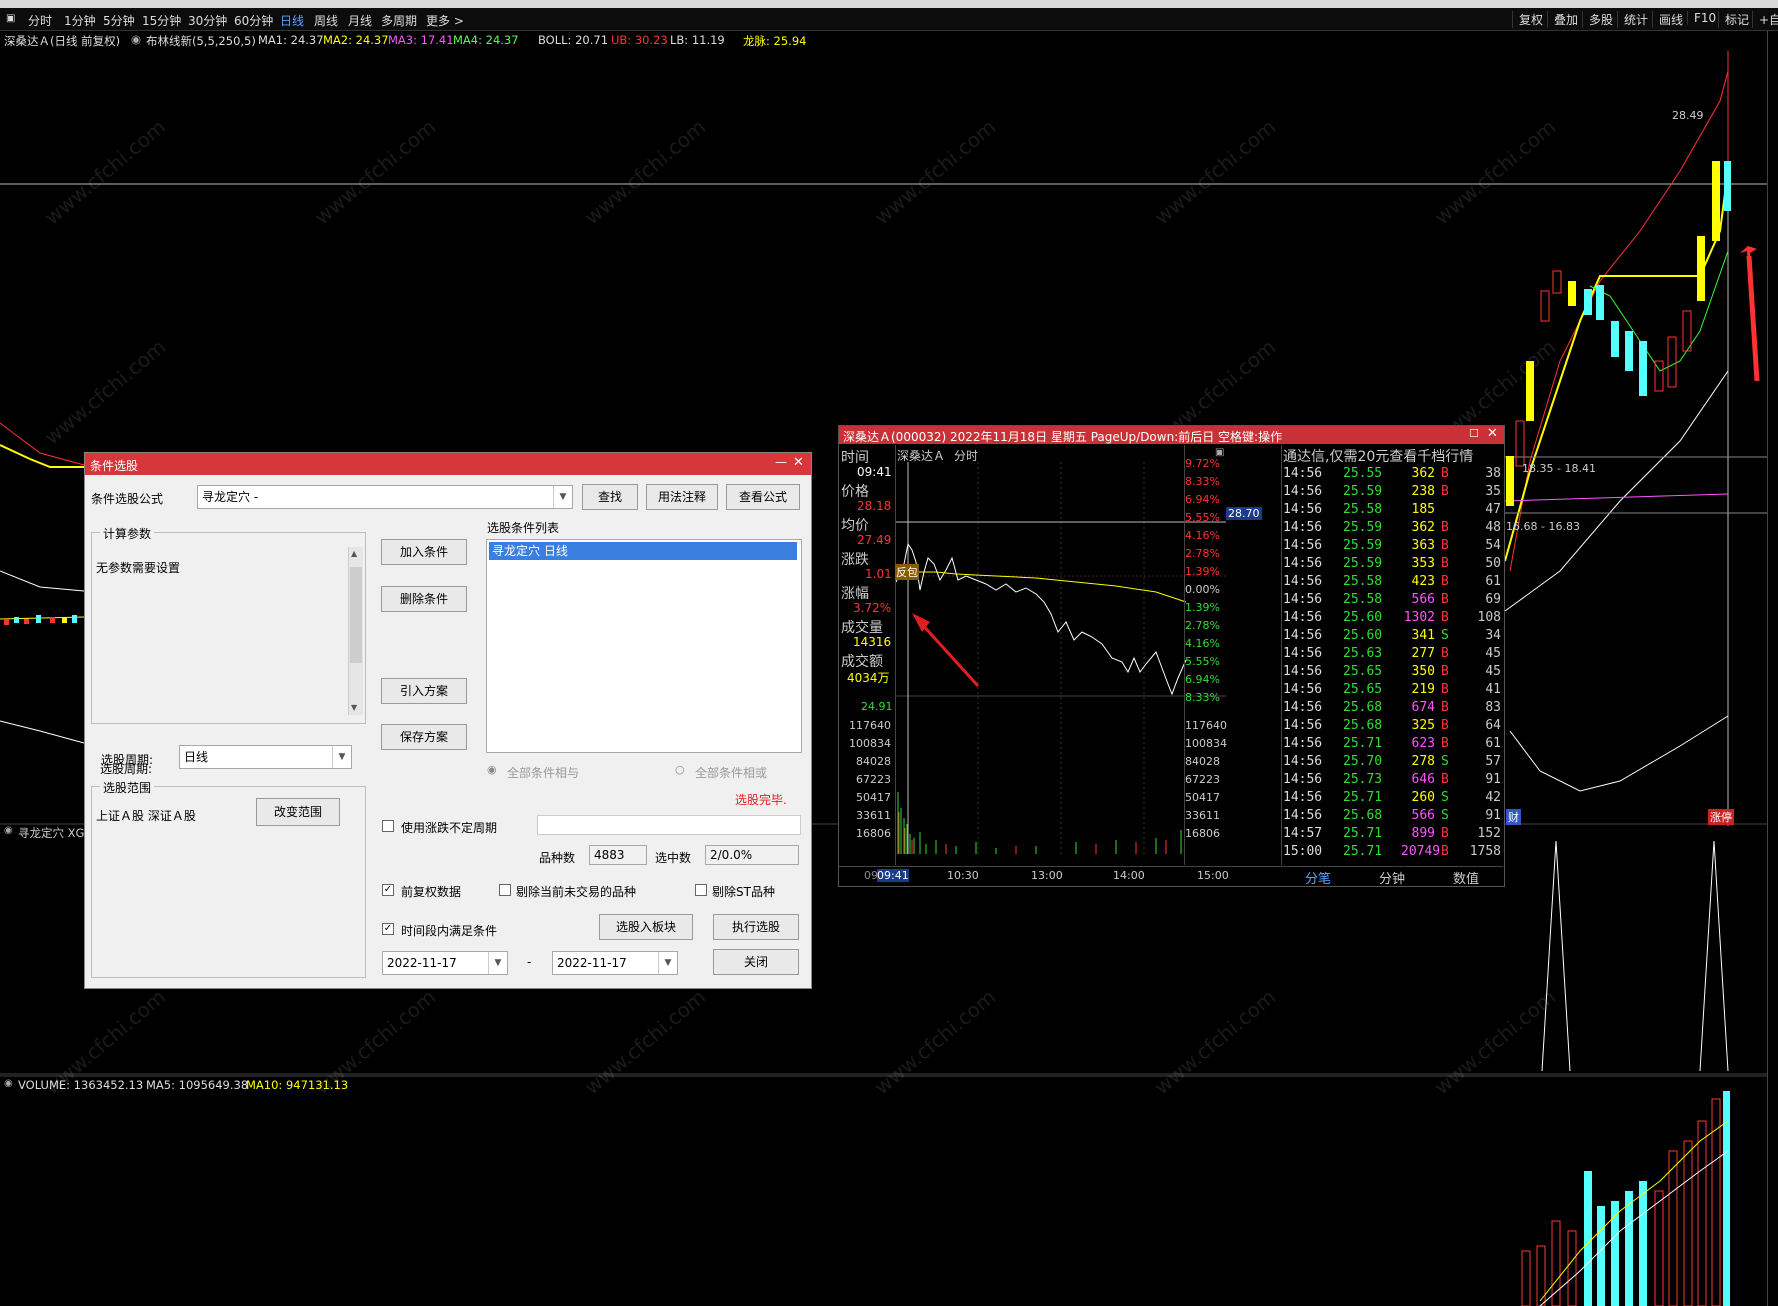 The height and width of the screenshot is (1306, 1778). I want to click on menu-bar, so click(889, 4).